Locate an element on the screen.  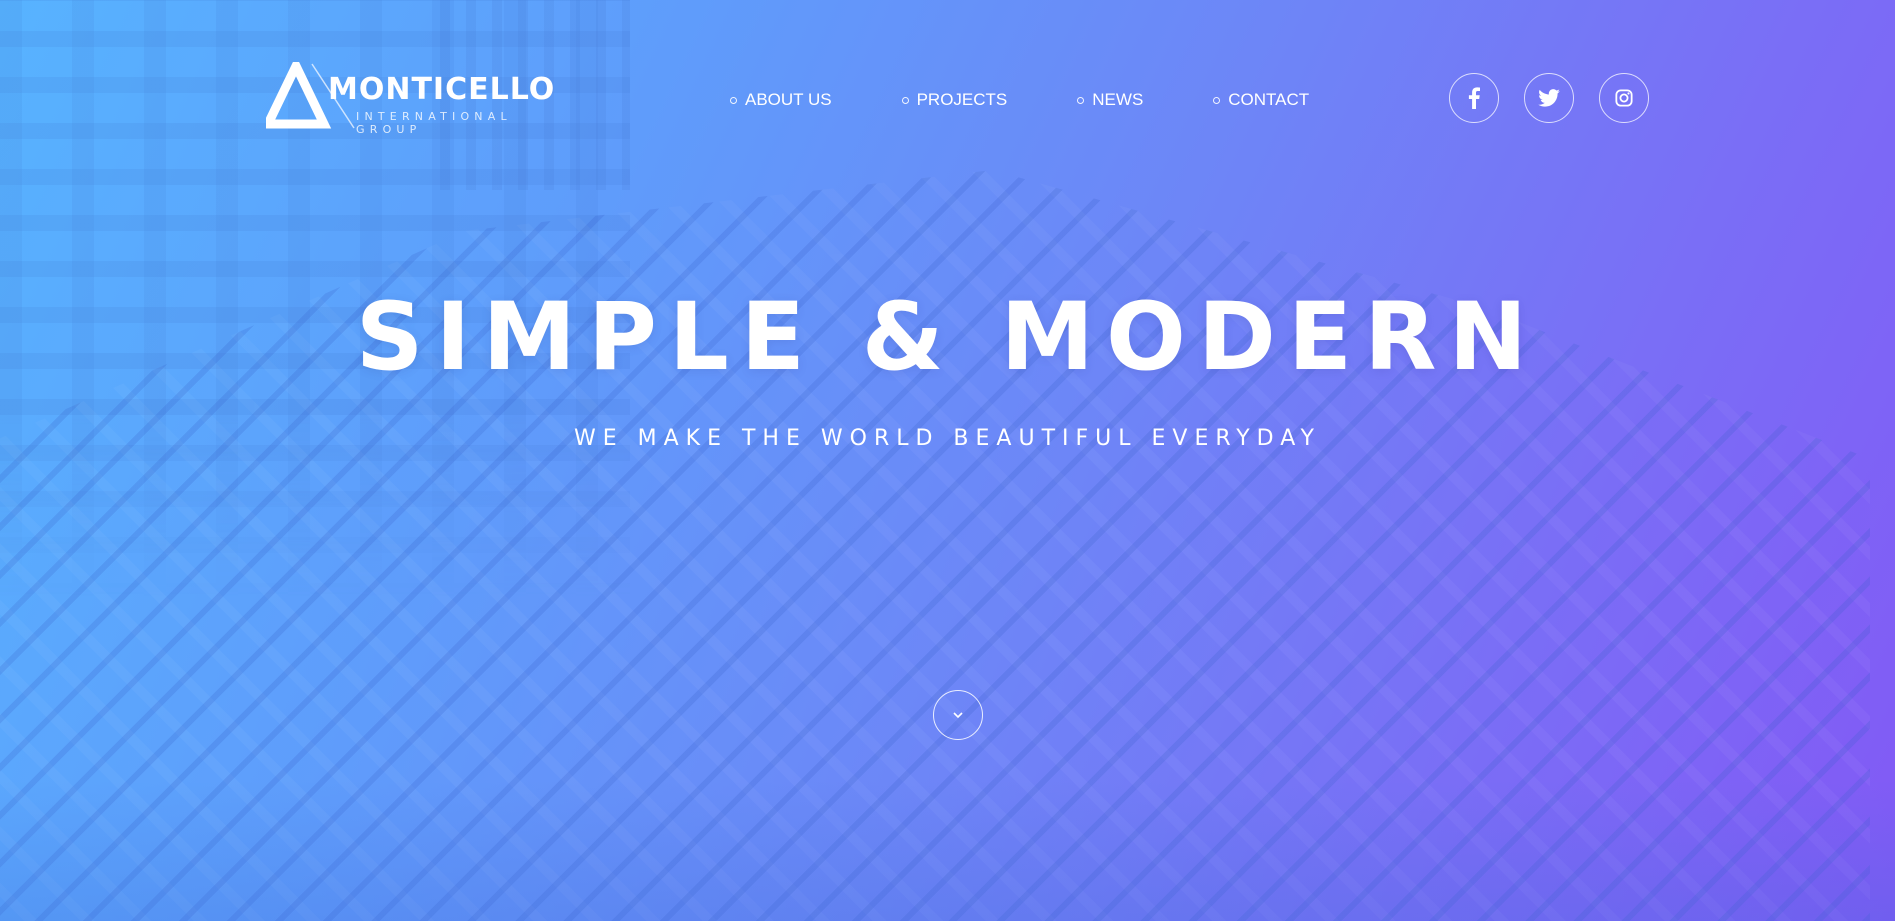
nav-item-contact: CONTACT is located at coordinates (1261, 100).